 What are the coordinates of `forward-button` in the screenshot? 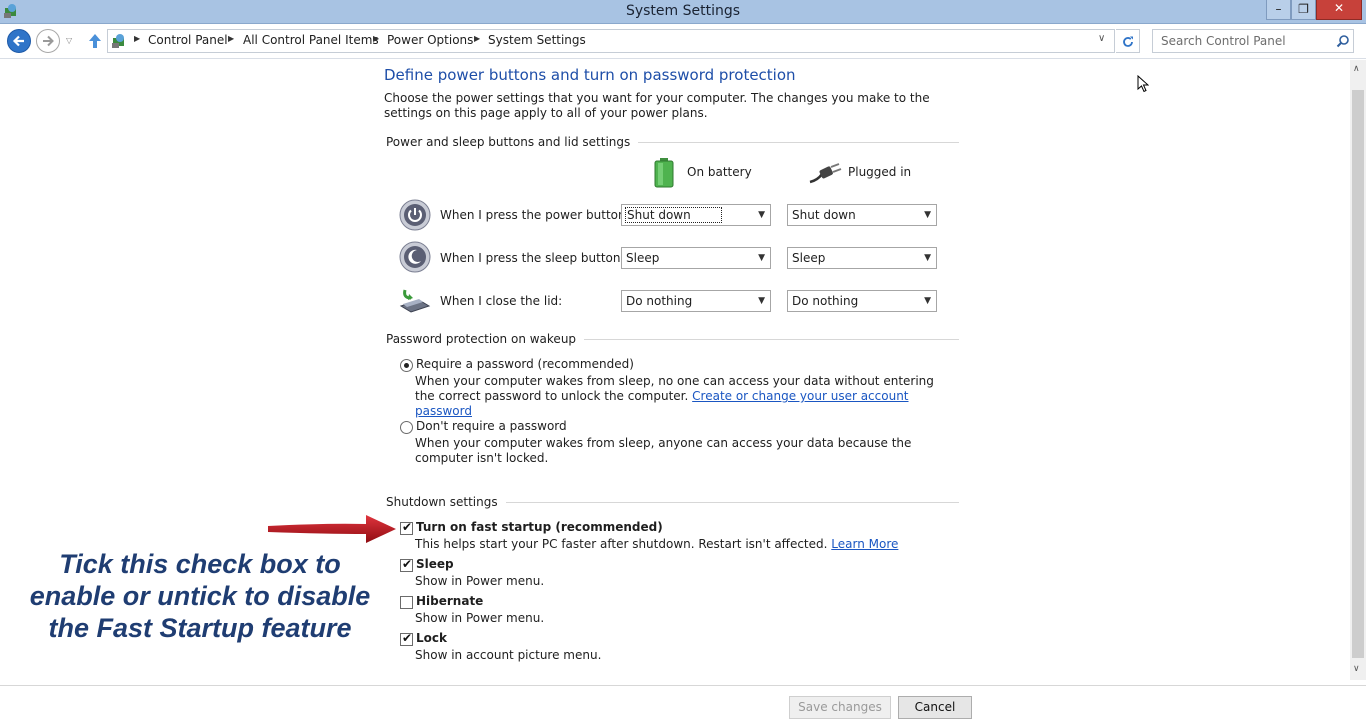 It's located at (48, 41).